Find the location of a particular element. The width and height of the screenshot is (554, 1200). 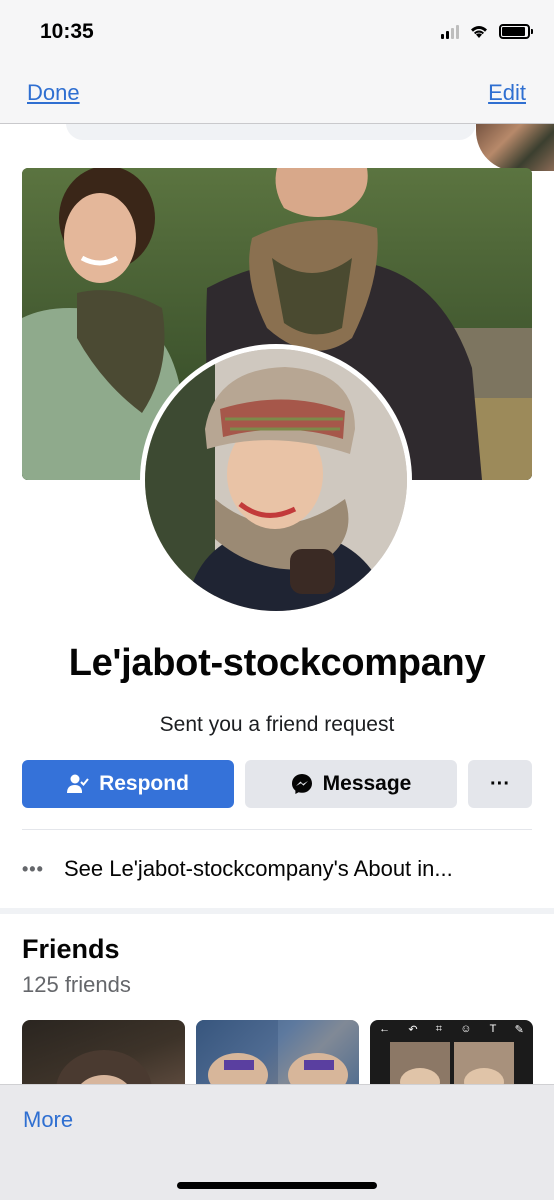

respond-label: Respond is located at coordinates (144, 783).